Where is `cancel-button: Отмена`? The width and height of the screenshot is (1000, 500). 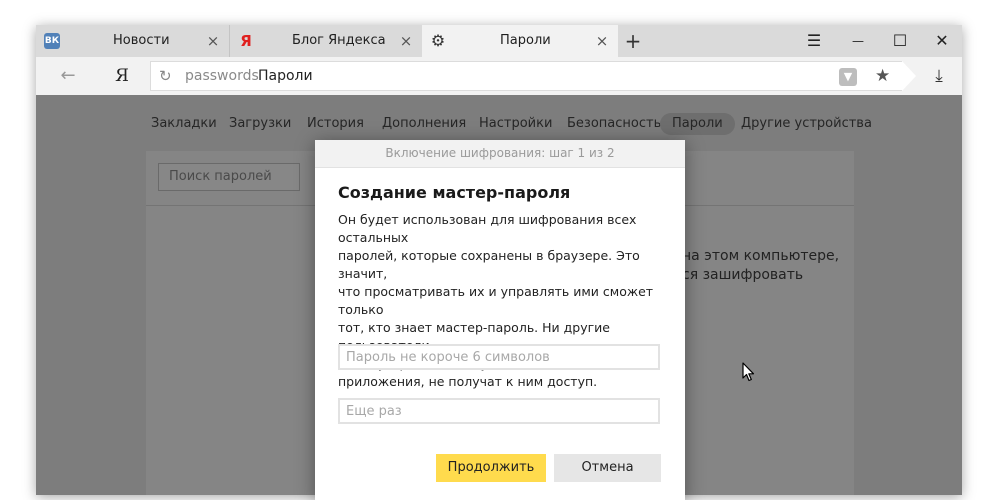 cancel-button: Отмена is located at coordinates (607, 468).